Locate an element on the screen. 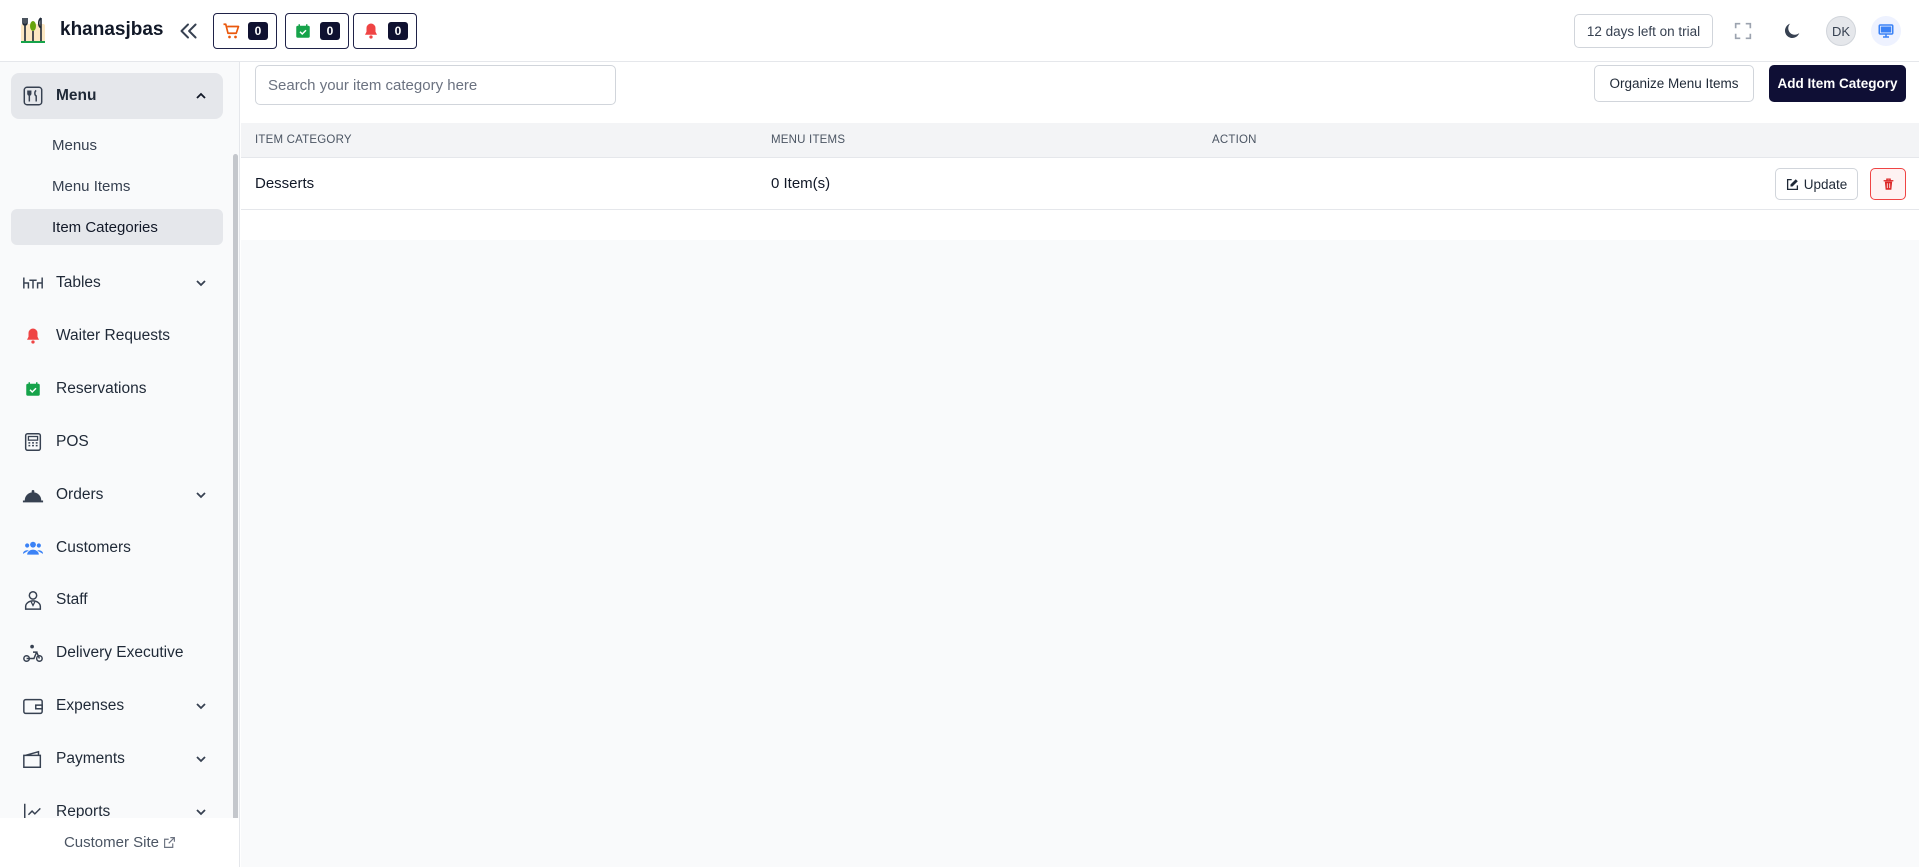  sidebar-item-label: Orders is located at coordinates (80, 494).